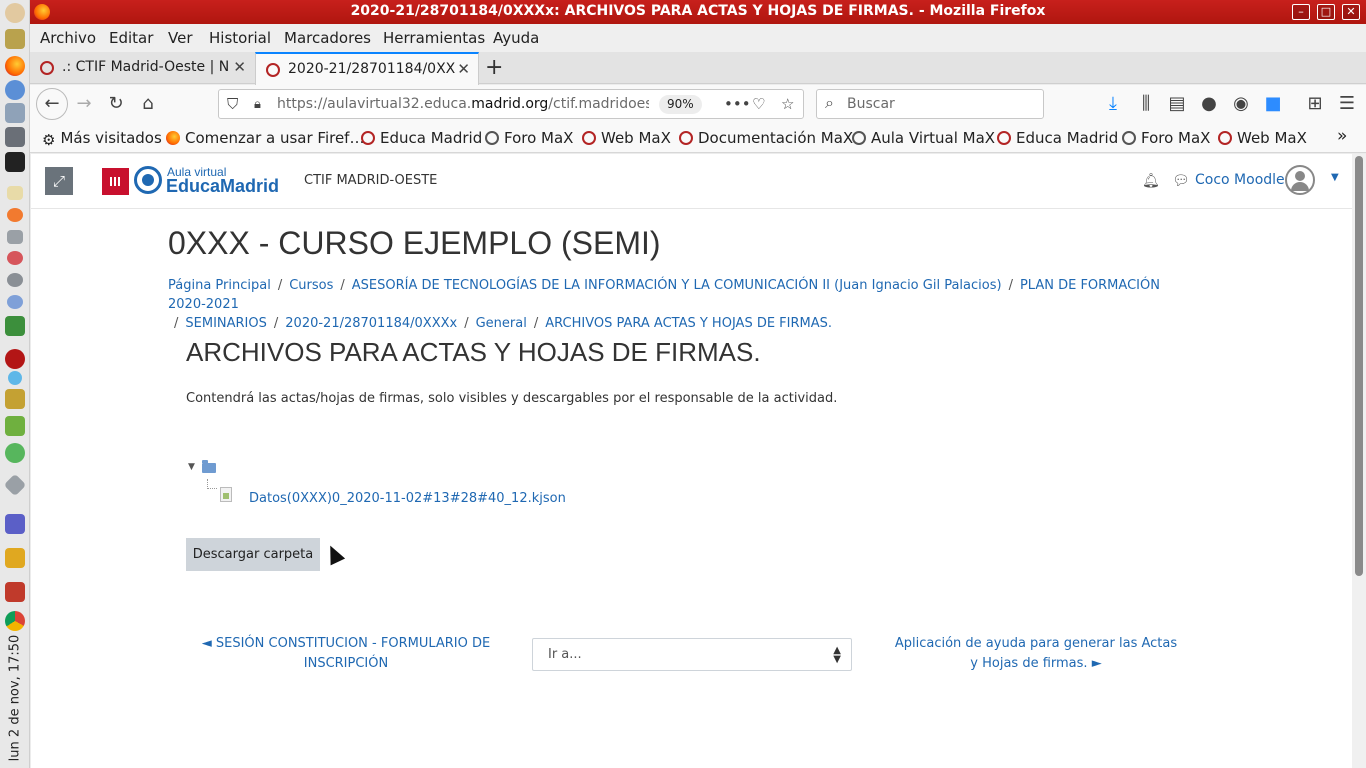  What do you see at coordinates (1315, 104) in the screenshot?
I see `addons-icon: ⊞` at bounding box center [1315, 104].